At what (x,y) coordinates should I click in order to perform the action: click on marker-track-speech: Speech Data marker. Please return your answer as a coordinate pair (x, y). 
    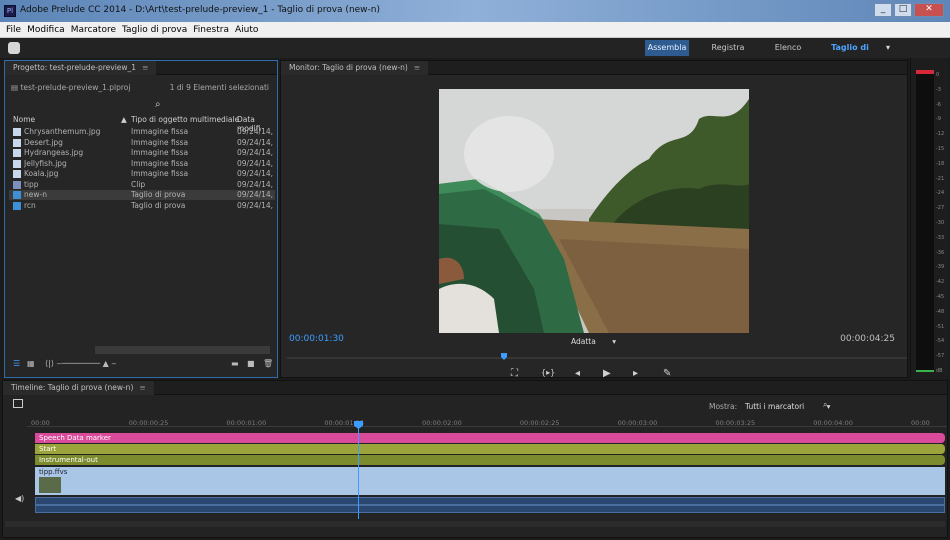
    Looking at the image, I should click on (490, 438).